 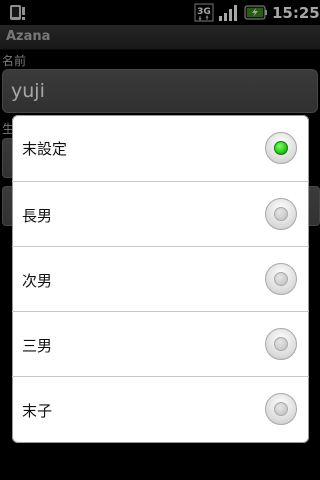 I want to click on option-row: 三男, so click(x=160, y=344).